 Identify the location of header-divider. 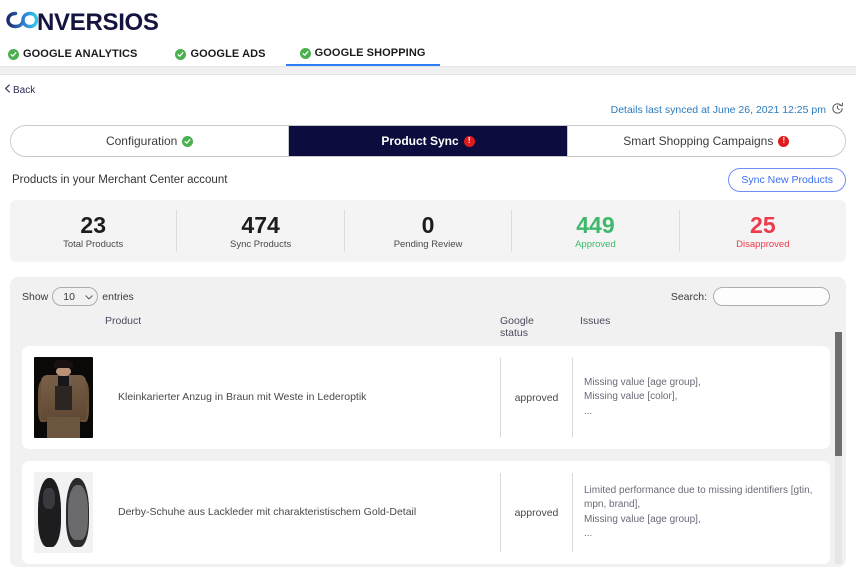
(428, 70).